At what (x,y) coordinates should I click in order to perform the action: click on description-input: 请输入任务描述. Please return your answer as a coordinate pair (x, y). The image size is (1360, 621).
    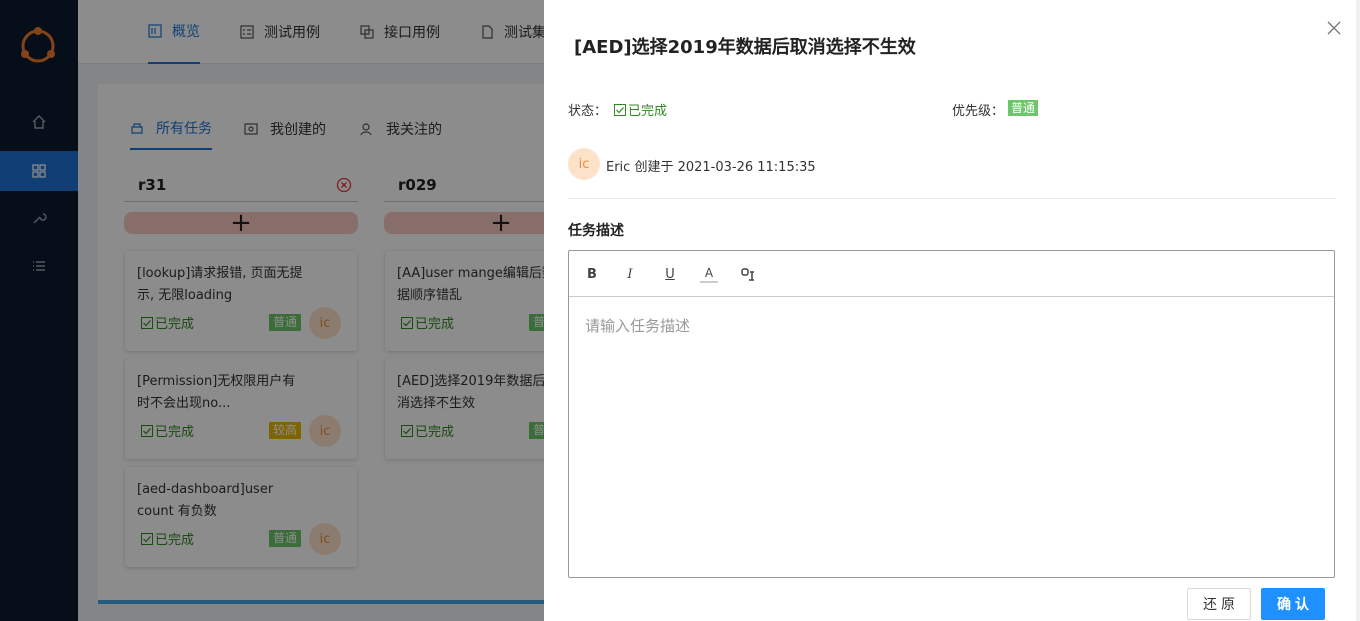
    Looking at the image, I should click on (637, 325).